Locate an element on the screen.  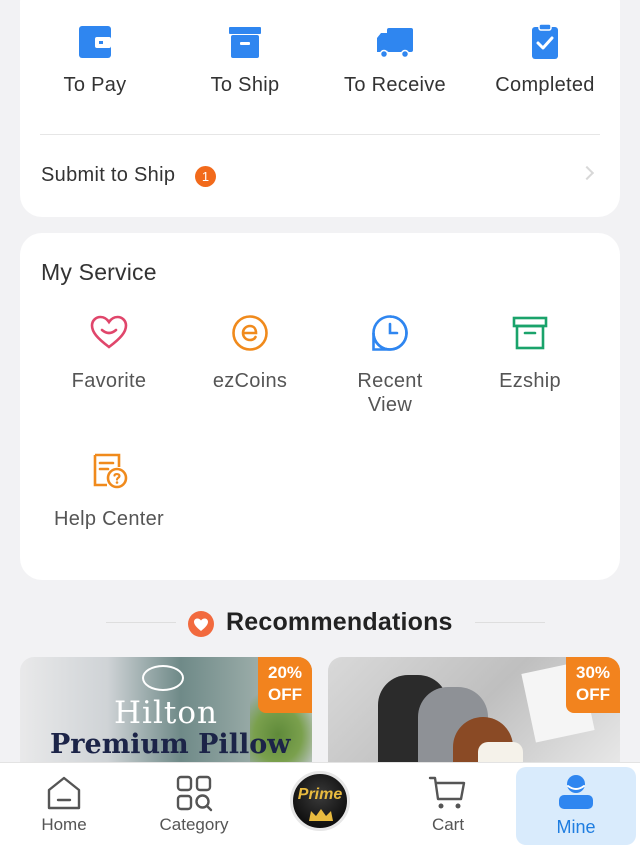
product-name: Premium Pillow is located at coordinates (170, 744).